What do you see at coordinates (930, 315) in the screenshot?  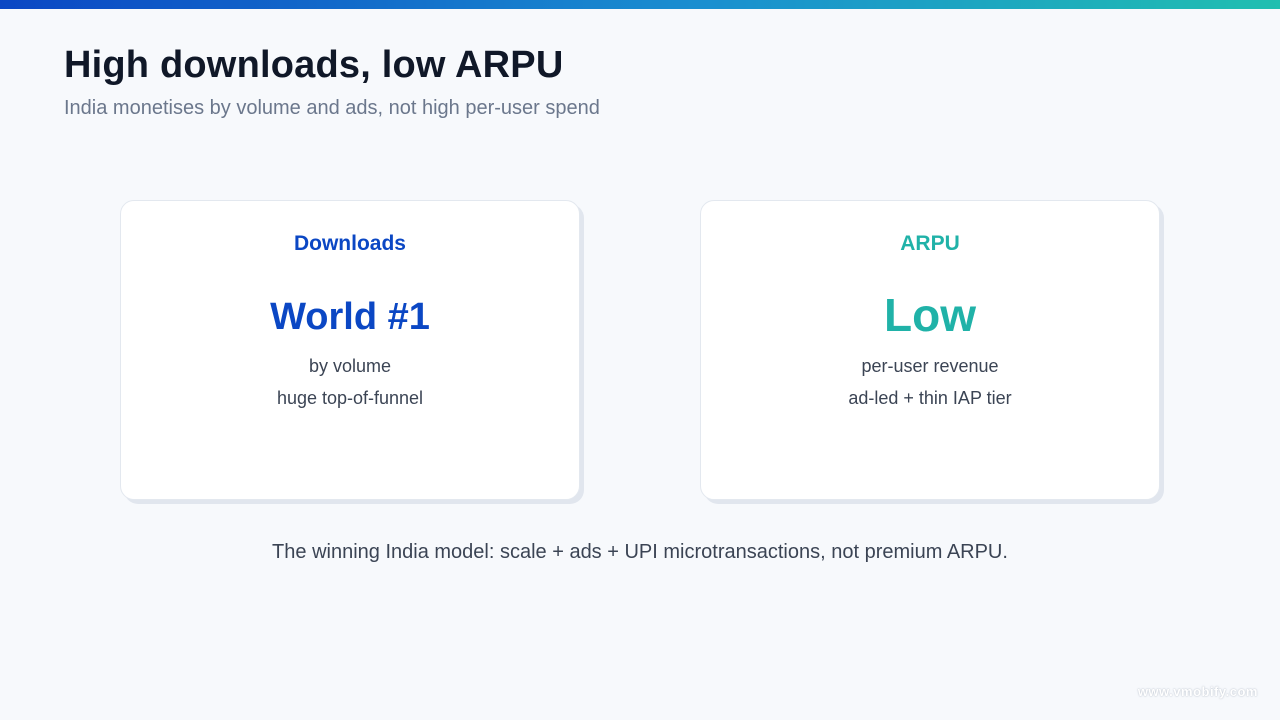 I see `arpu-card-value: Low` at bounding box center [930, 315].